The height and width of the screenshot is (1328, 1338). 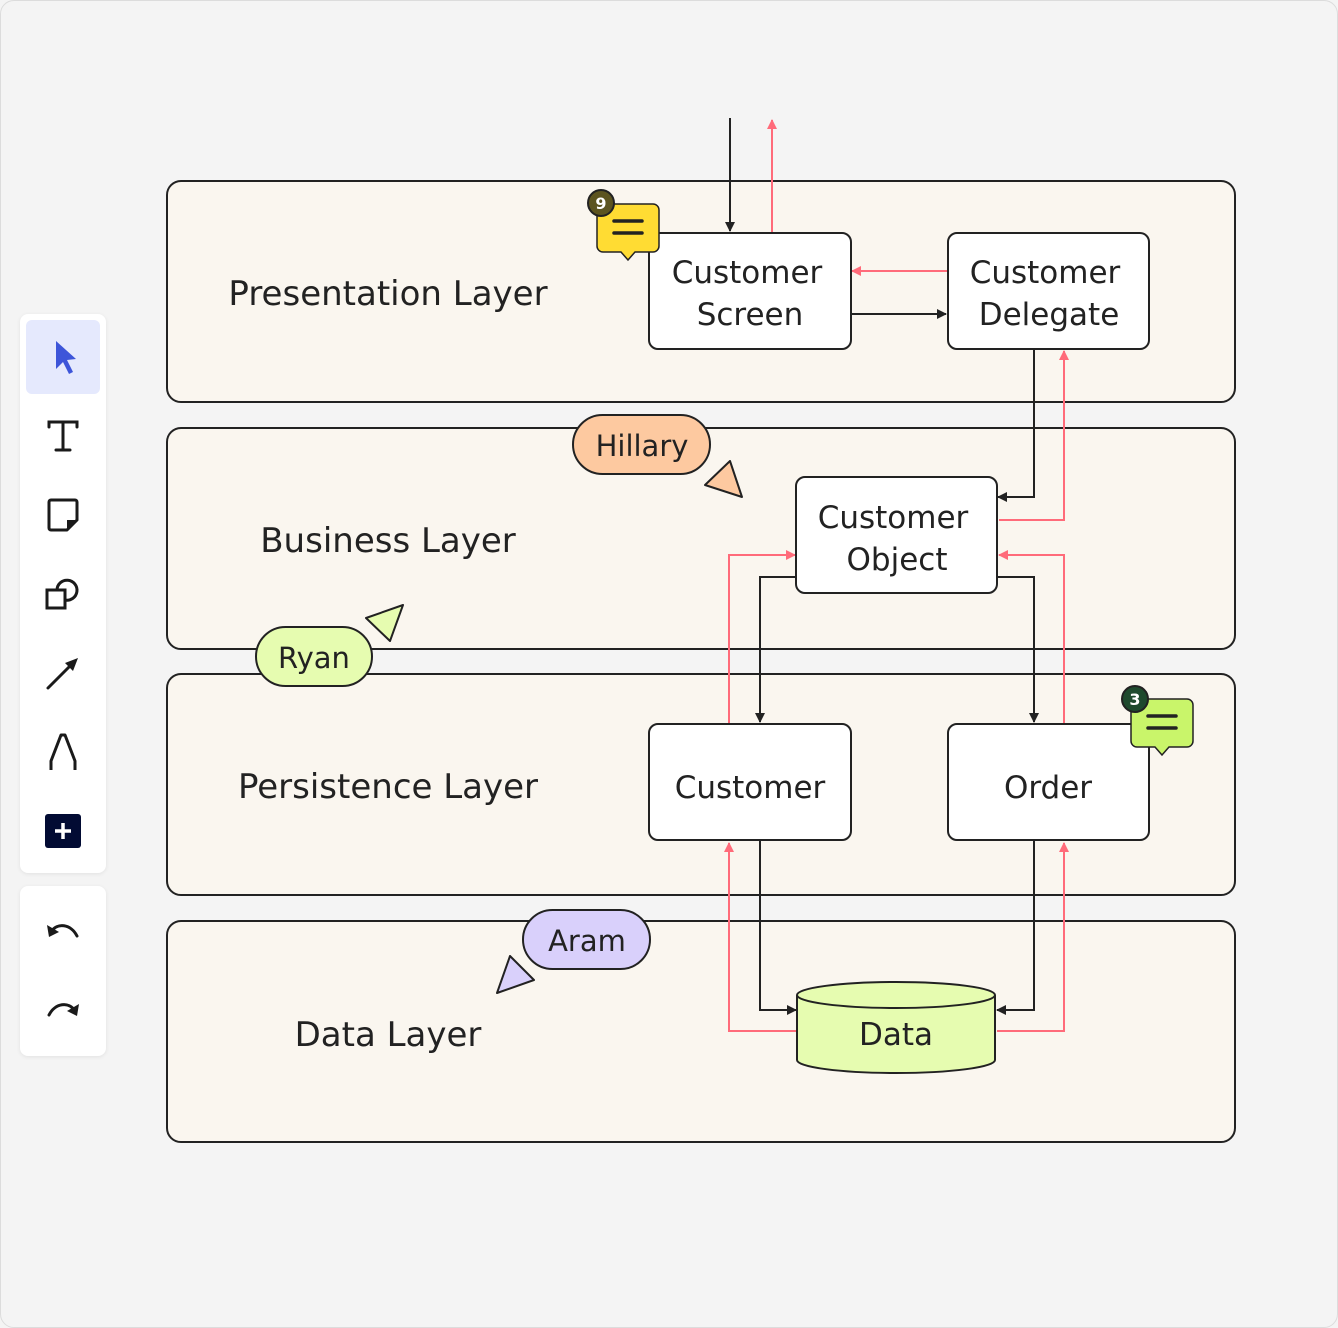 I want to click on lane-label: Presentation Layer, so click(x=387, y=294).